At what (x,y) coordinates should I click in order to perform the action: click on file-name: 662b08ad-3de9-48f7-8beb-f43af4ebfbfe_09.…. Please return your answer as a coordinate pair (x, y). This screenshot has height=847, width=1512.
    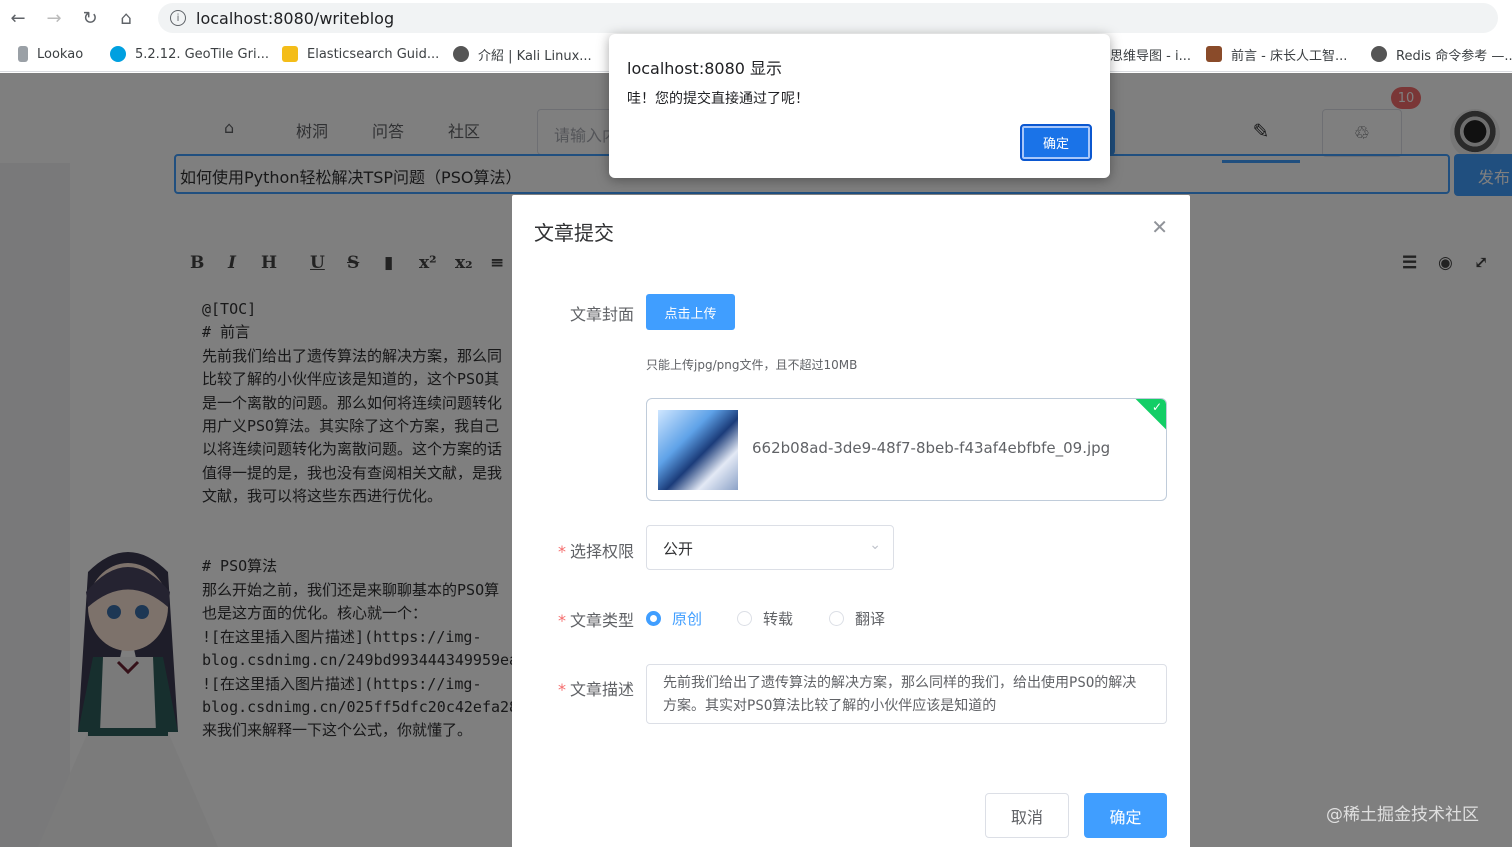
    Looking at the image, I should click on (931, 448).